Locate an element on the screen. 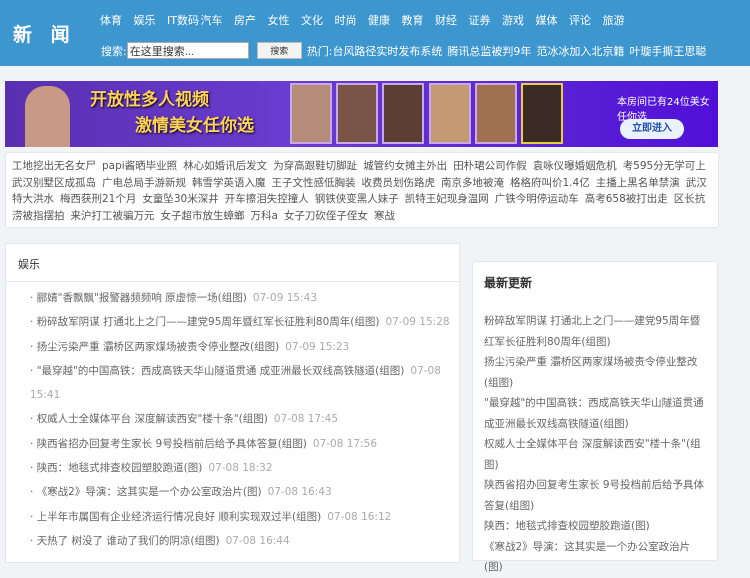 The image size is (750, 578). latest-link: 陕西省招办回复考生家长 9号投档前后给予具体答复(组图) is located at coordinates (595, 495).